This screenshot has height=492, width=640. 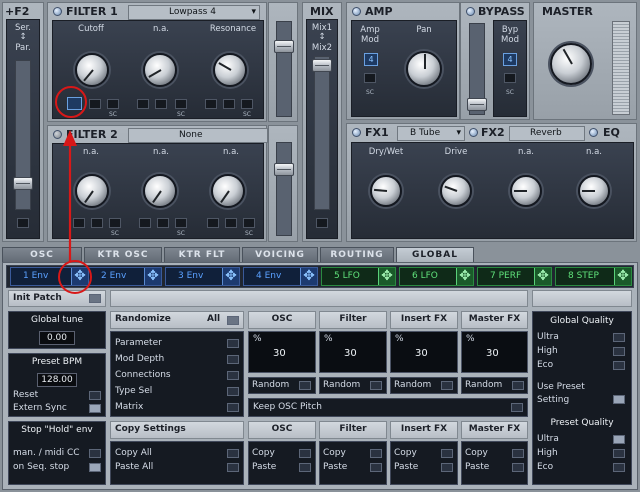 I want to click on mod-5-lfo: 5 LFO ✥, so click(x=358, y=276).